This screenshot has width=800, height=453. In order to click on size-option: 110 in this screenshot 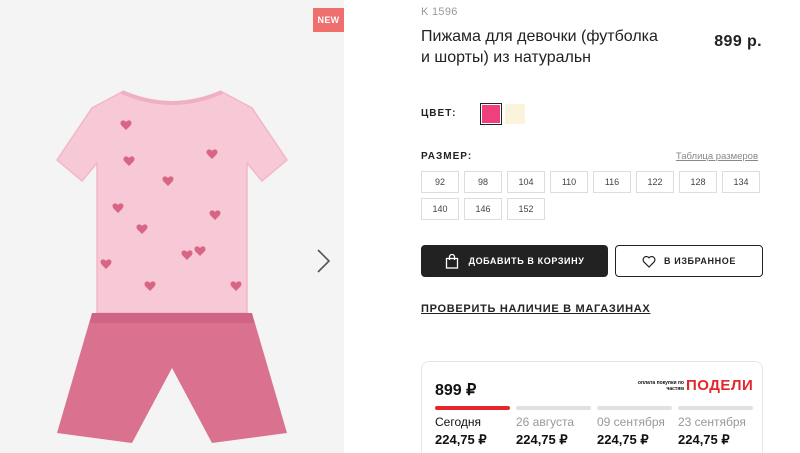, I will do `click(569, 182)`.